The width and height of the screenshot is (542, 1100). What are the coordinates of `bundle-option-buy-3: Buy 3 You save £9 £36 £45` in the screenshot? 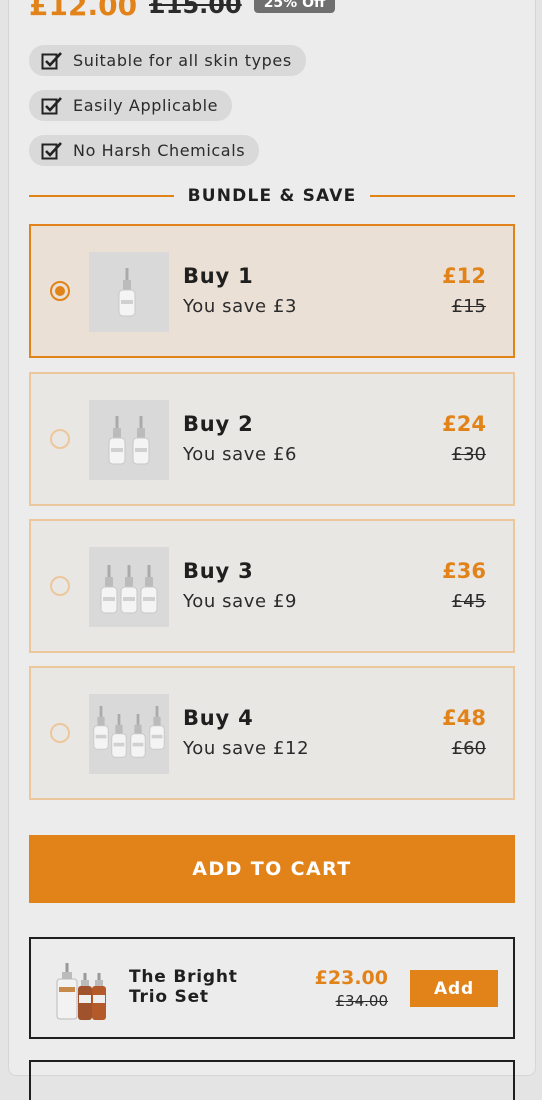 It's located at (272, 586).